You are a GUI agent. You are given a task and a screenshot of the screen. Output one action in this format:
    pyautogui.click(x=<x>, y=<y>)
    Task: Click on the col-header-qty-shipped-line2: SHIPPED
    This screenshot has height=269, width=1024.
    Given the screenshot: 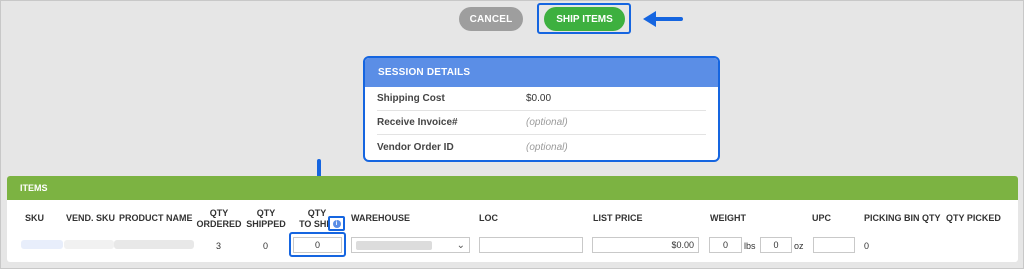 What is the action you would take?
    pyautogui.click(x=266, y=224)
    